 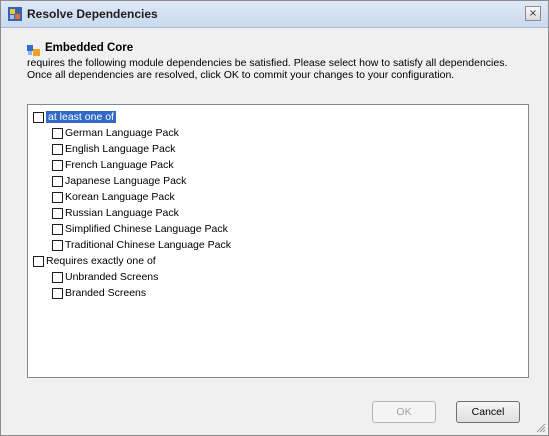 What do you see at coordinates (533, 13) in the screenshot?
I see `close-button: ×` at bounding box center [533, 13].